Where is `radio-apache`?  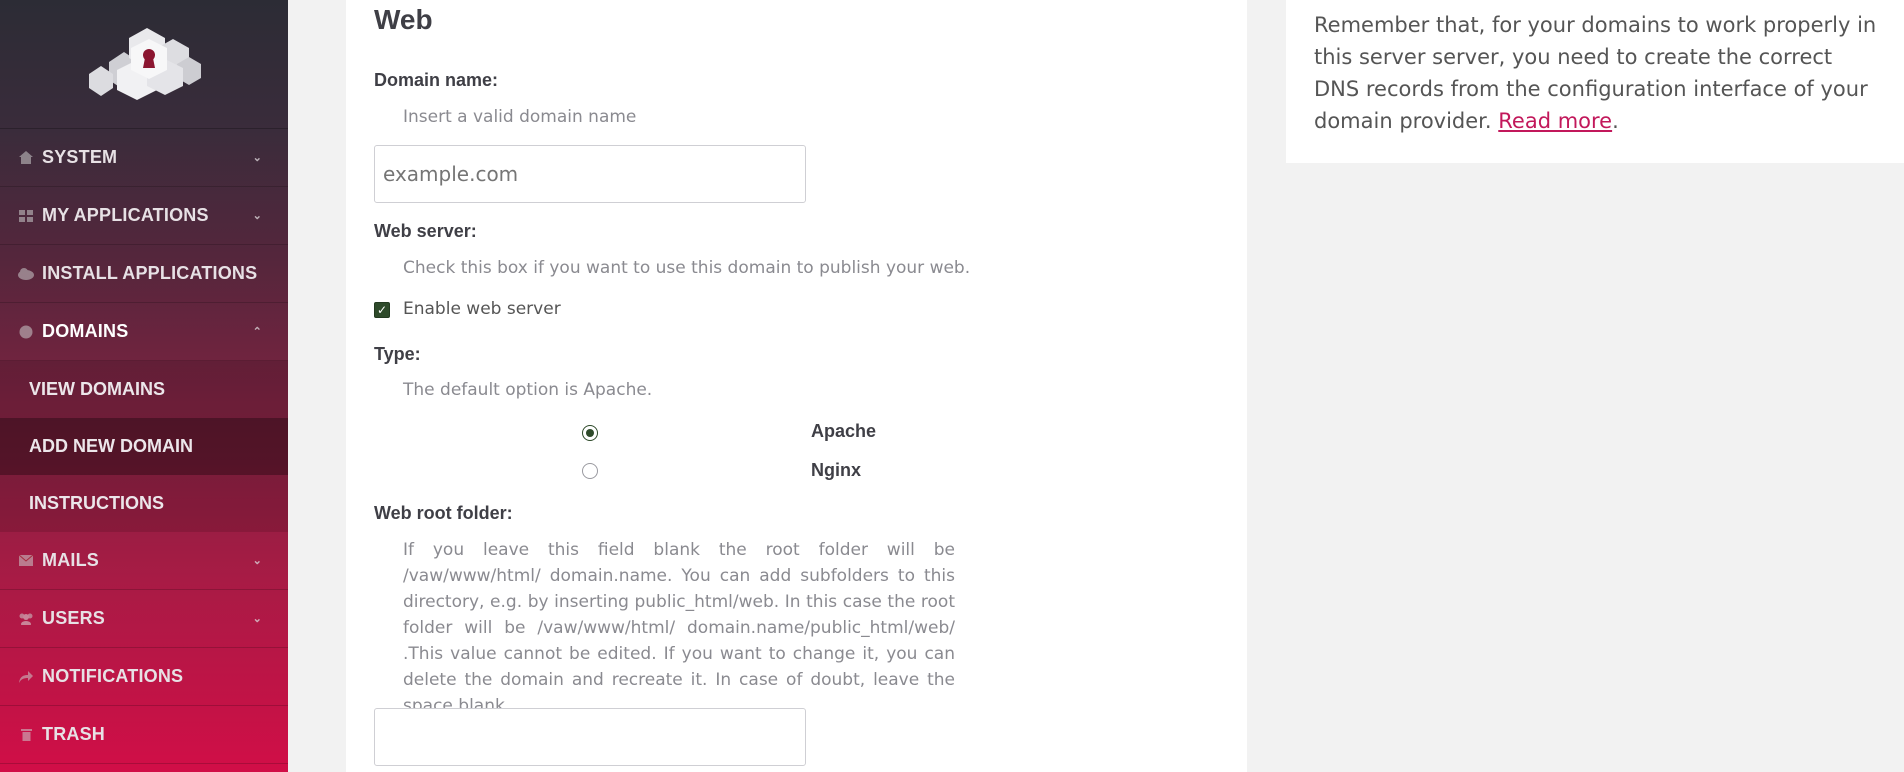 radio-apache is located at coordinates (590, 433).